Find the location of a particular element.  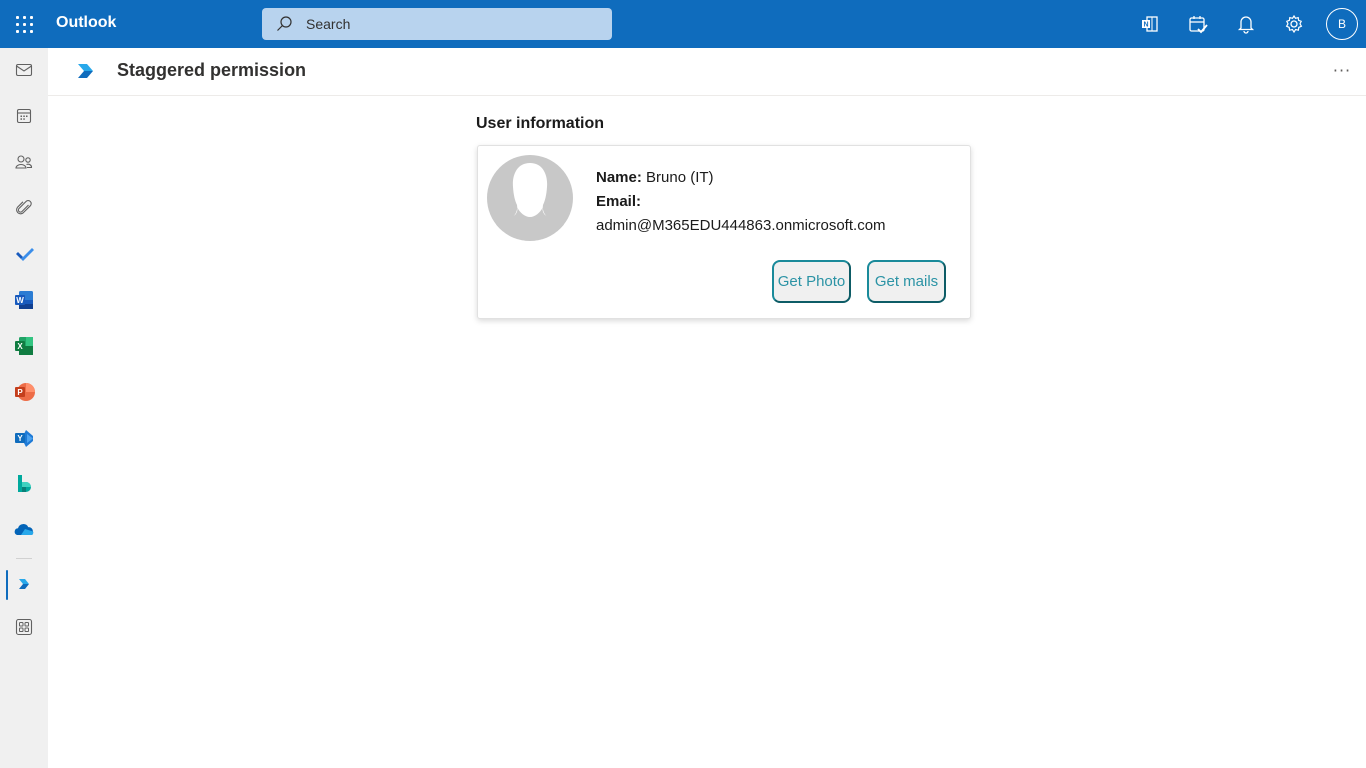

search-input is located at coordinates (451, 24).